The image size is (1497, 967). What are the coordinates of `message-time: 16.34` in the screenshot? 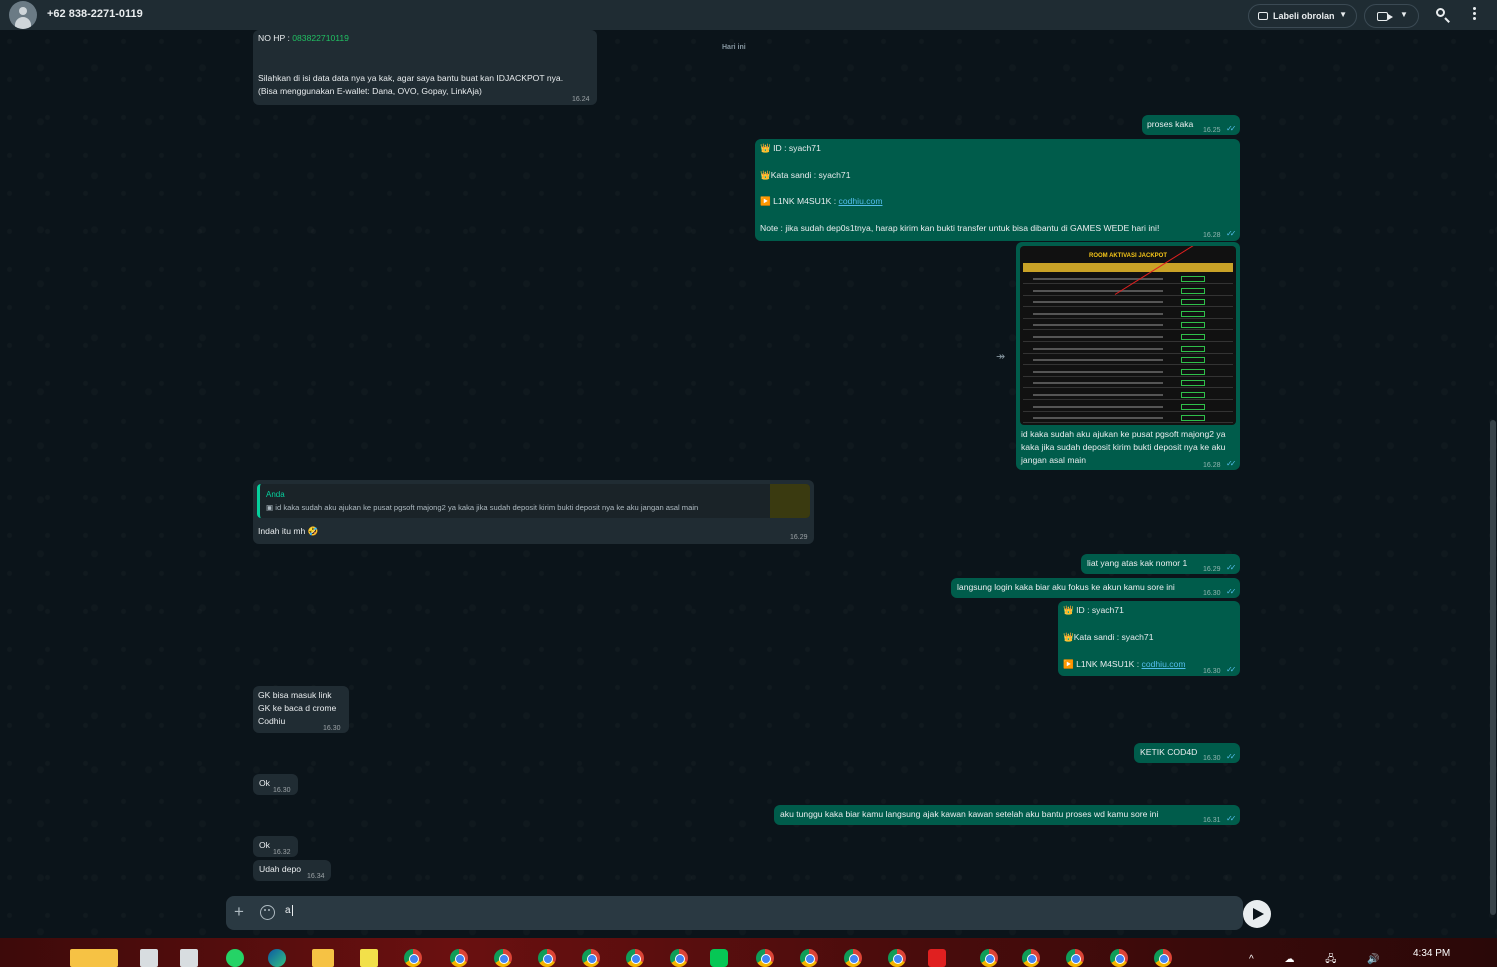 It's located at (316, 876).